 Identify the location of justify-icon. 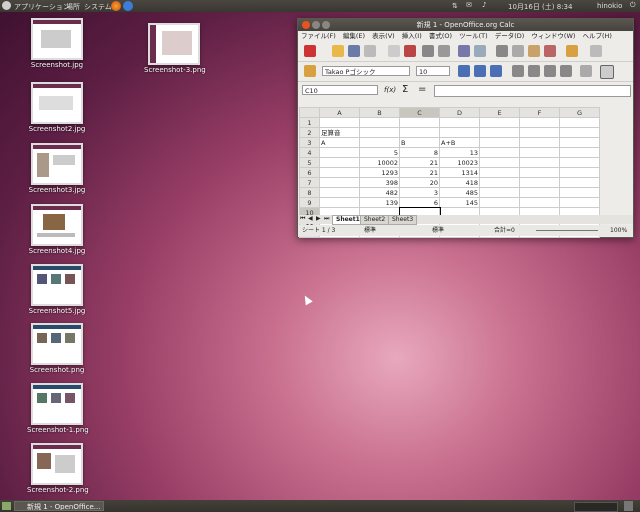
(566, 71).